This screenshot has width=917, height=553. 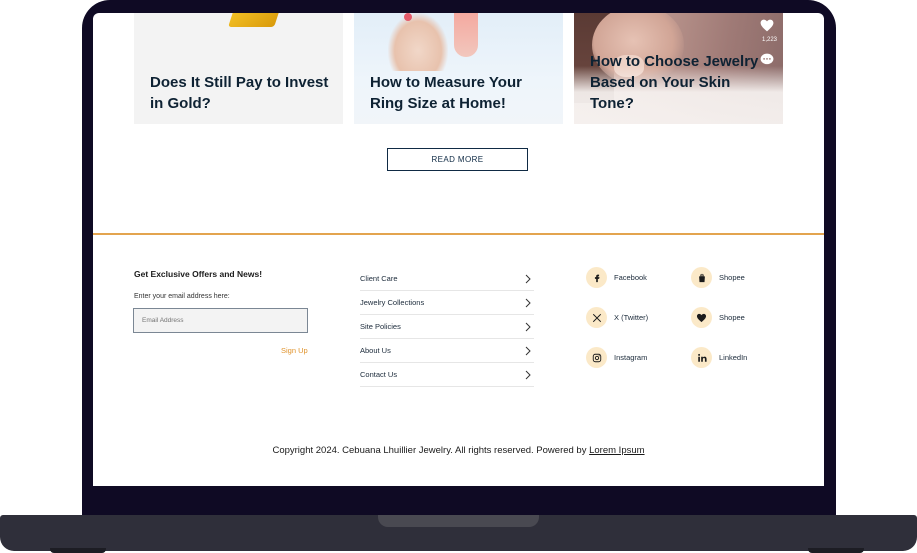 I want to click on footer-link-label: About Us, so click(x=375, y=350).